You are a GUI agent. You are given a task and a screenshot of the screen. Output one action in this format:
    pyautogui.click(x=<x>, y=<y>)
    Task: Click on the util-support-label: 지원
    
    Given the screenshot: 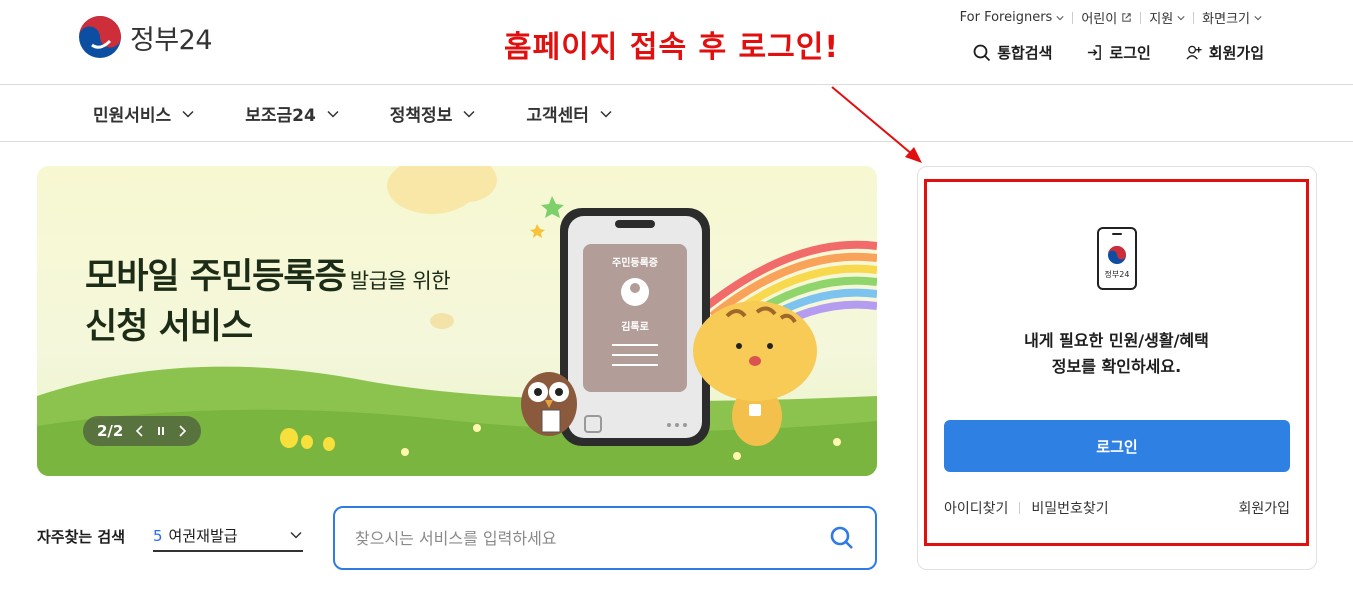 What is the action you would take?
    pyautogui.click(x=1161, y=19)
    